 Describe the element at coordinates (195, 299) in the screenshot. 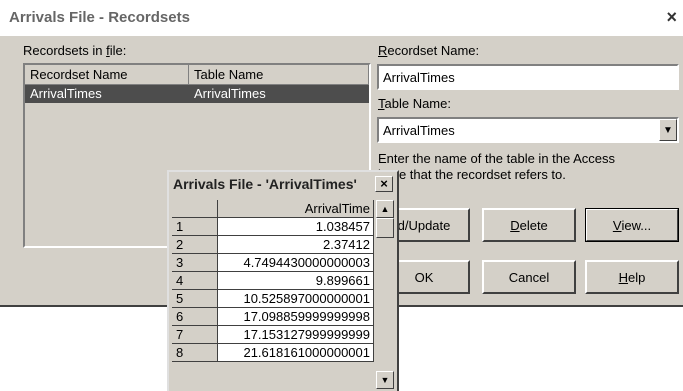

I see `row-header: 5` at that location.